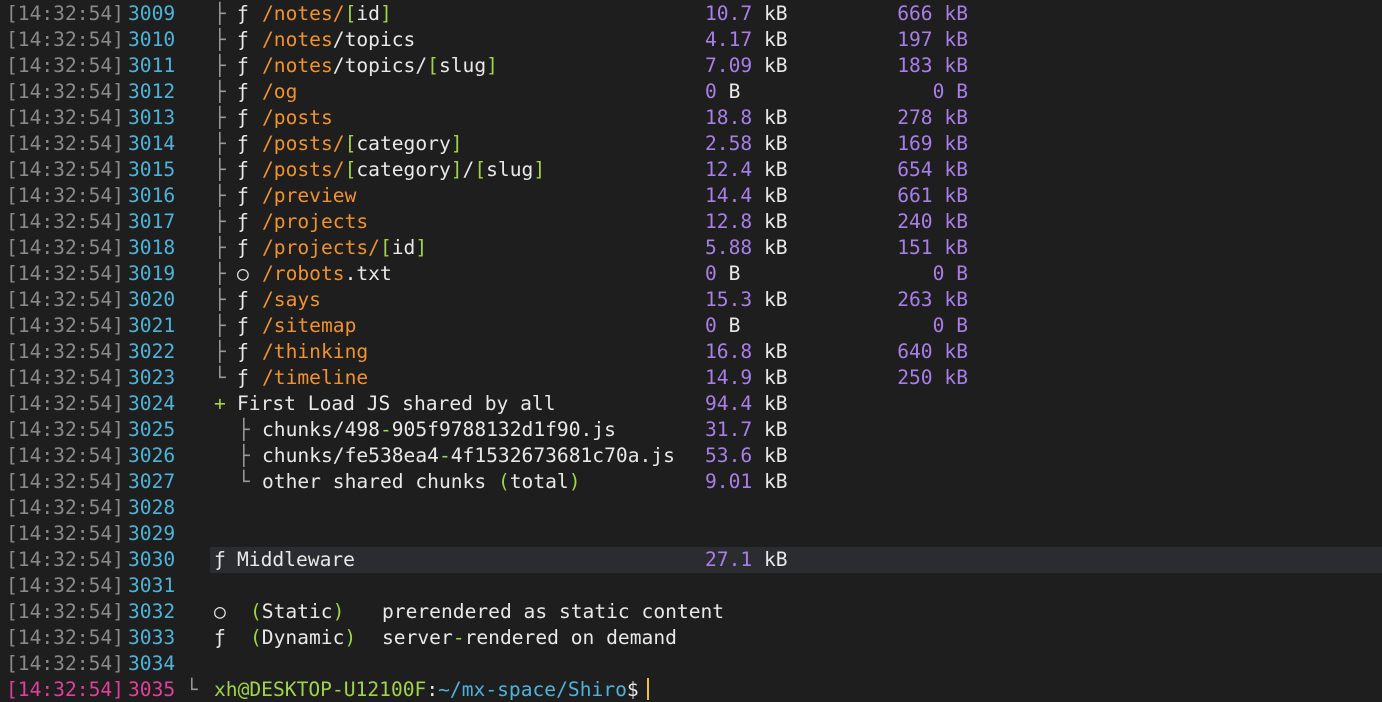 The height and width of the screenshot is (702, 1382). Describe the element at coordinates (152, 663) in the screenshot. I see `line-number: 3034` at that location.